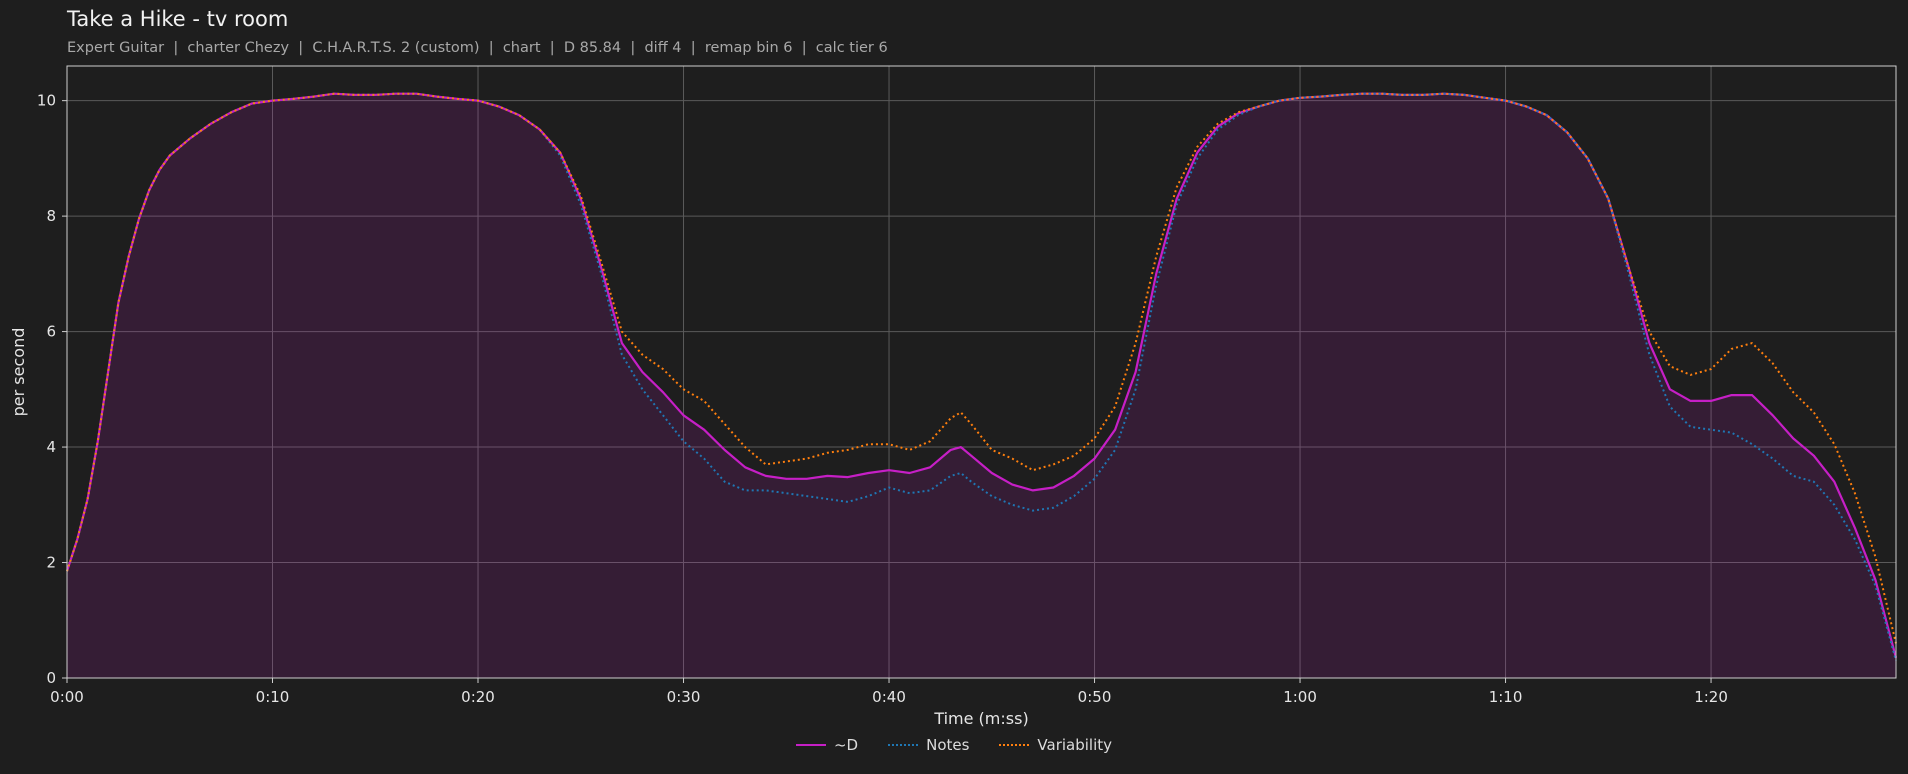  I want to click on y-tick-label: 2, so click(51, 563).